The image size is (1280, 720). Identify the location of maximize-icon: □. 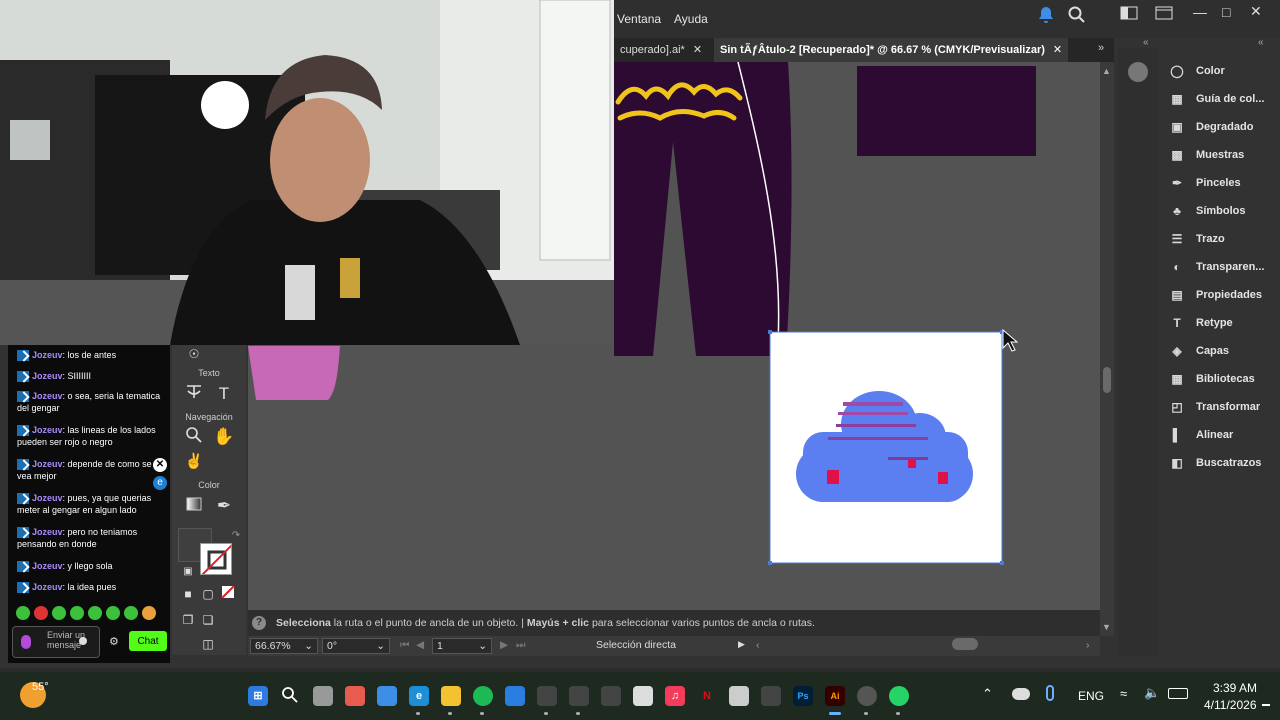
(1226, 12).